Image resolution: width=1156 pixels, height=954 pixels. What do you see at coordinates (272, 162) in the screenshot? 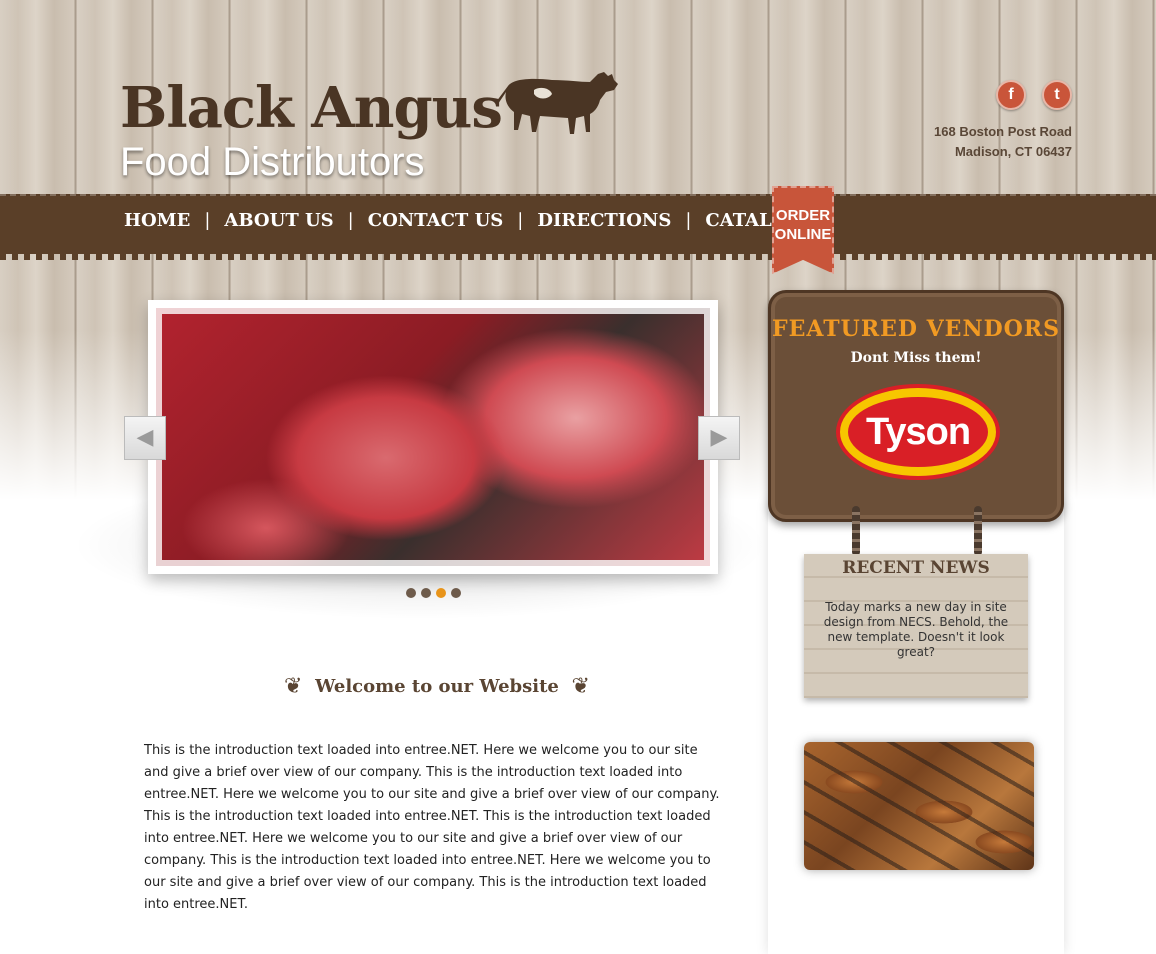
I see `brand-subtitle: Food Distributors` at bounding box center [272, 162].